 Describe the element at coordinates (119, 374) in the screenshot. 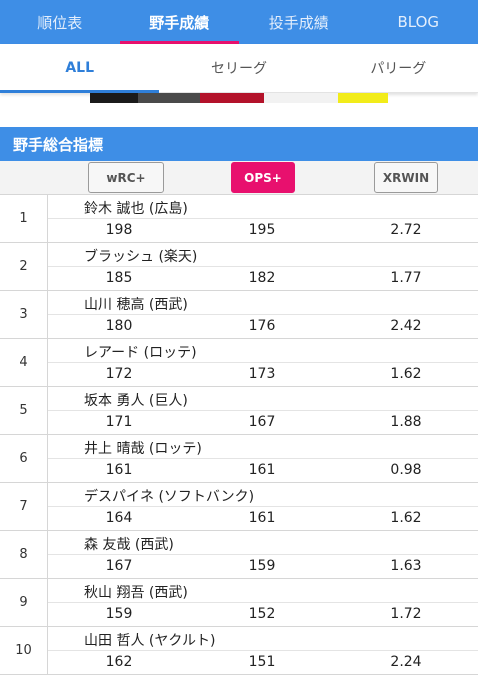

I see `wrc-value: 172` at that location.